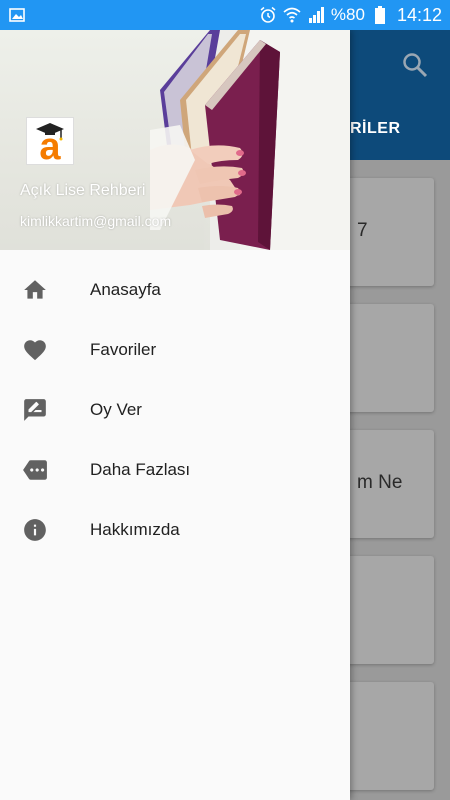 Image resolution: width=450 pixels, height=800 pixels. Describe the element at coordinates (96, 221) in the screenshot. I see `drawer-email: kimlikkartim@gmail.com` at that location.